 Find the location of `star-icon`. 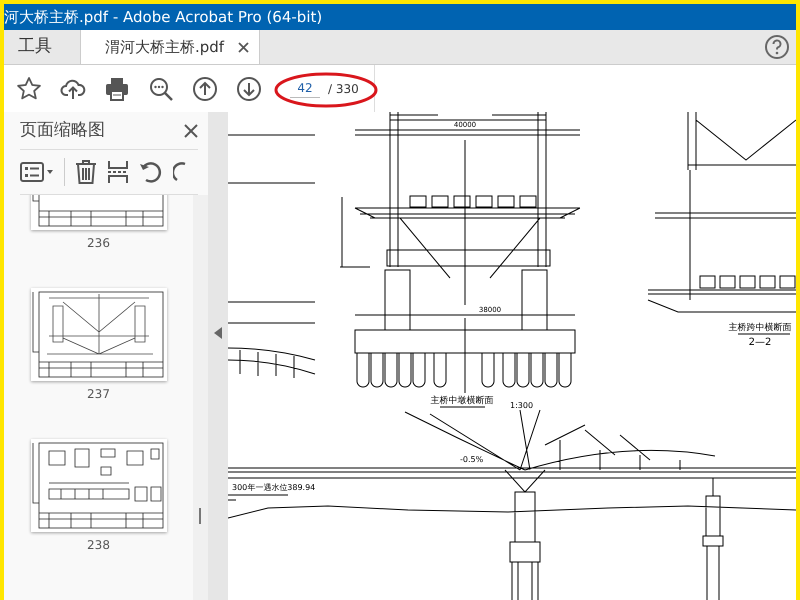

star-icon is located at coordinates (29, 89).